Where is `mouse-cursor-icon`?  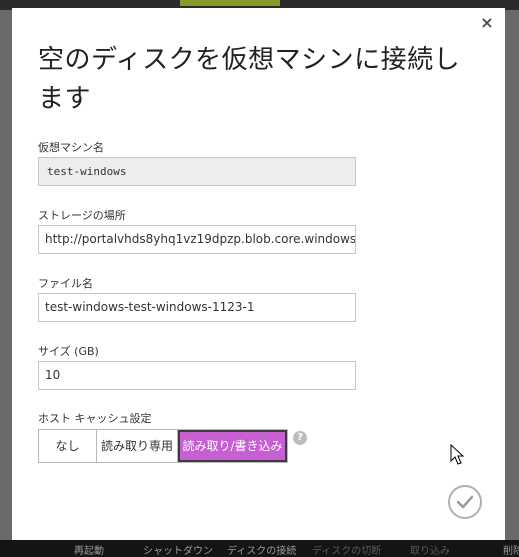
mouse-cursor-icon is located at coordinates (457, 456).